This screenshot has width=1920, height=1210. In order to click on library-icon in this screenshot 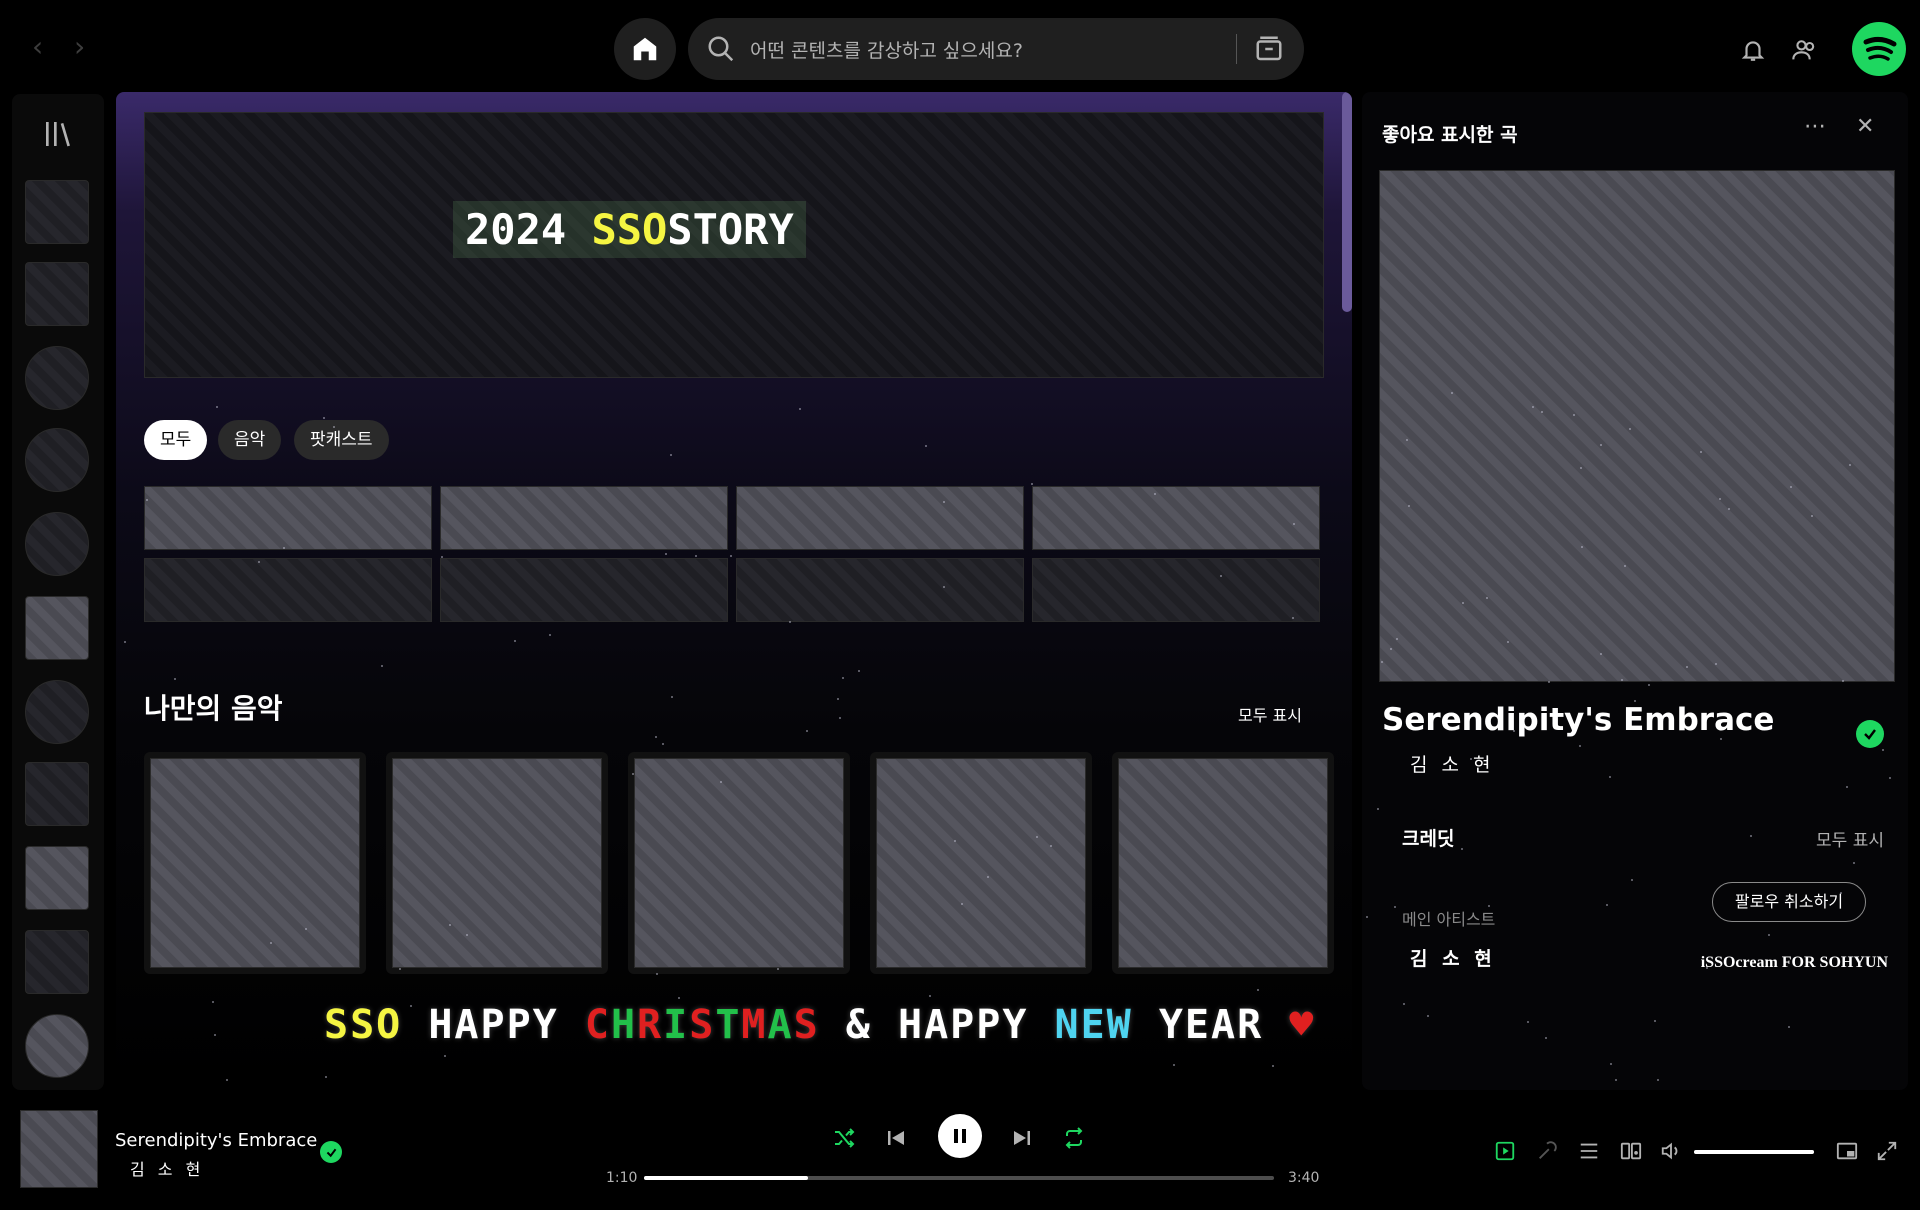, I will do `click(58, 134)`.